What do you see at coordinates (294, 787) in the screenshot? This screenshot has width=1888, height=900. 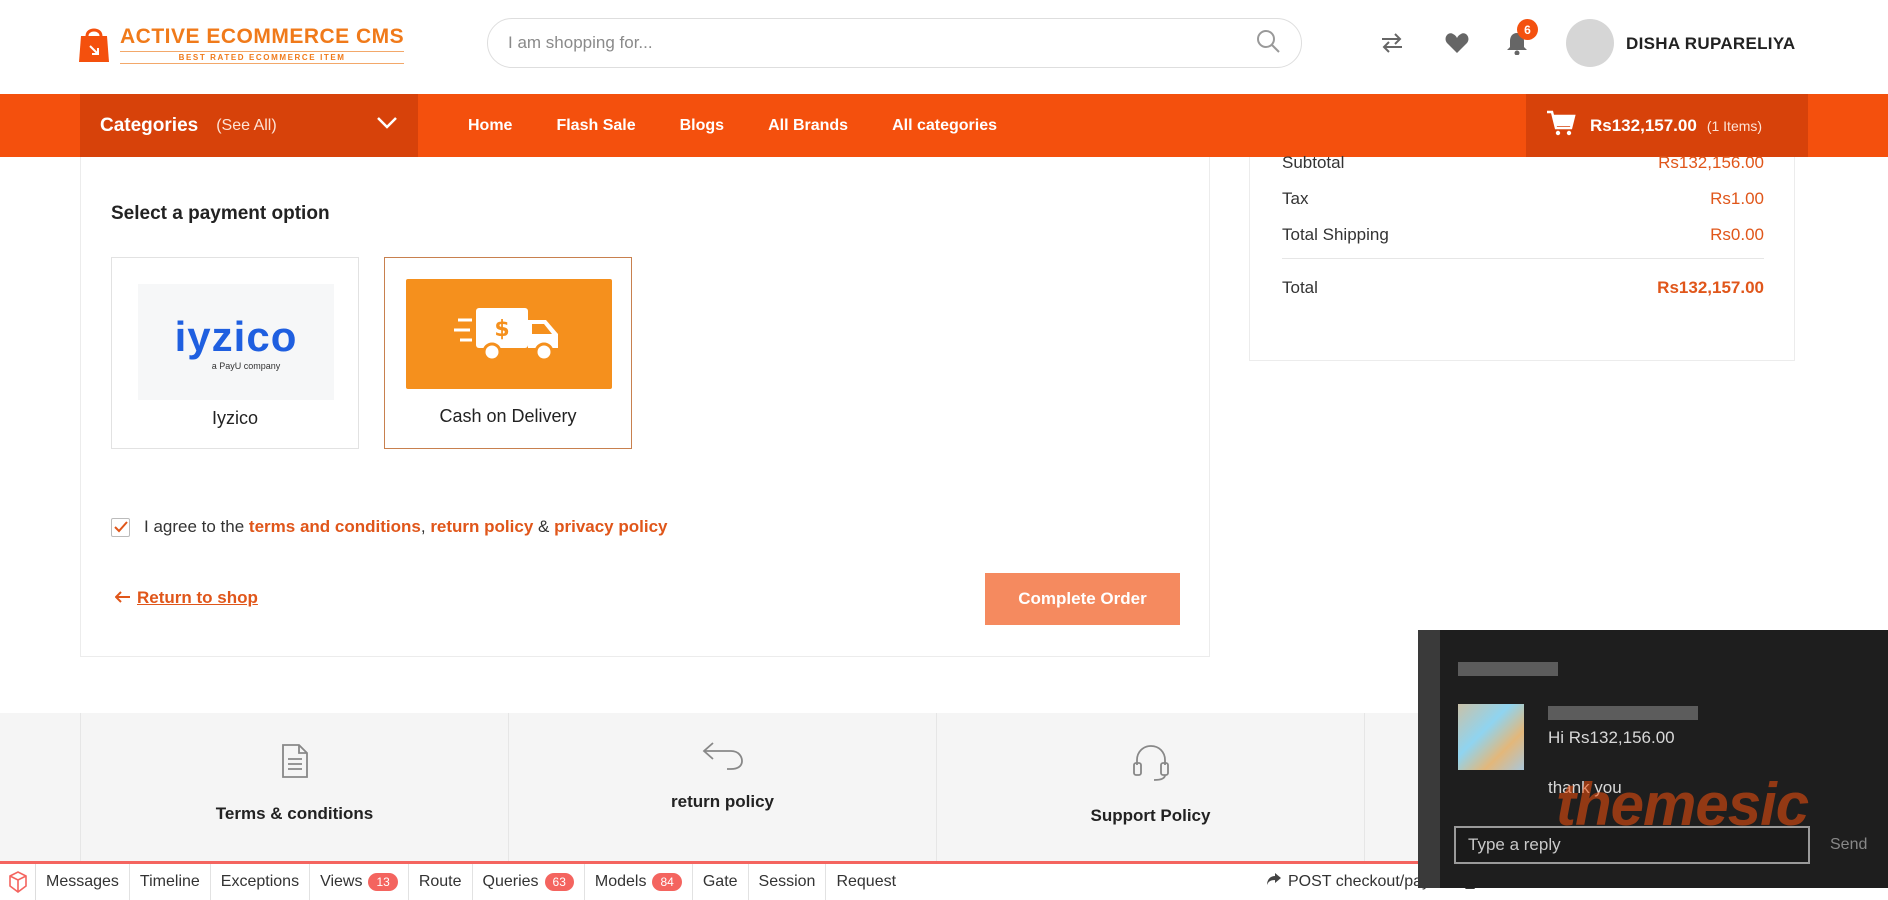 I see `policy-terms: Terms & conditions` at bounding box center [294, 787].